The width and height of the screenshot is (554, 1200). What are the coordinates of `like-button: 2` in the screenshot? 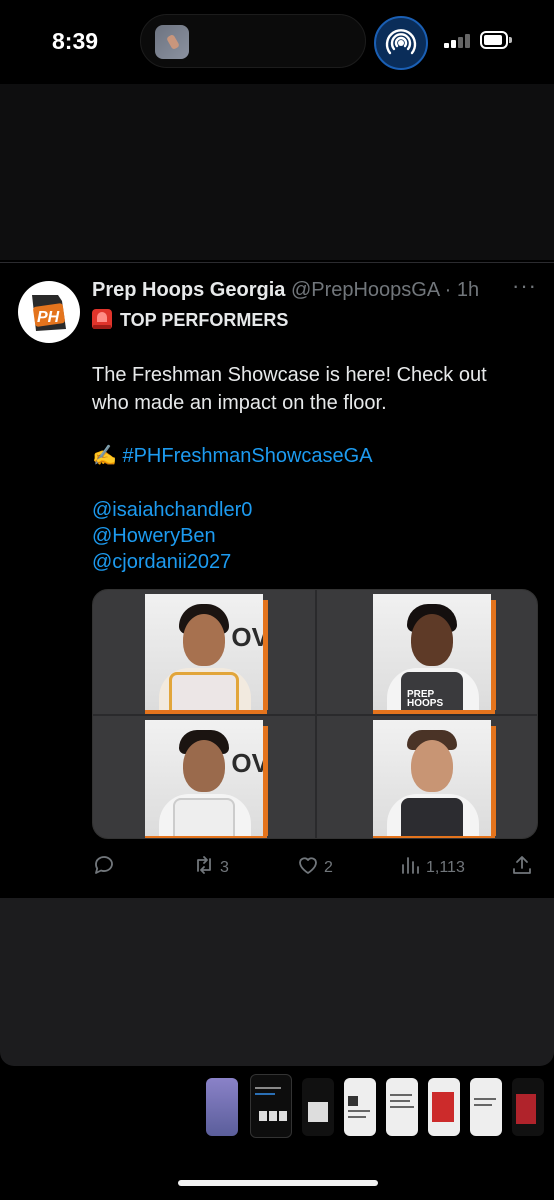 It's located at (314, 865).